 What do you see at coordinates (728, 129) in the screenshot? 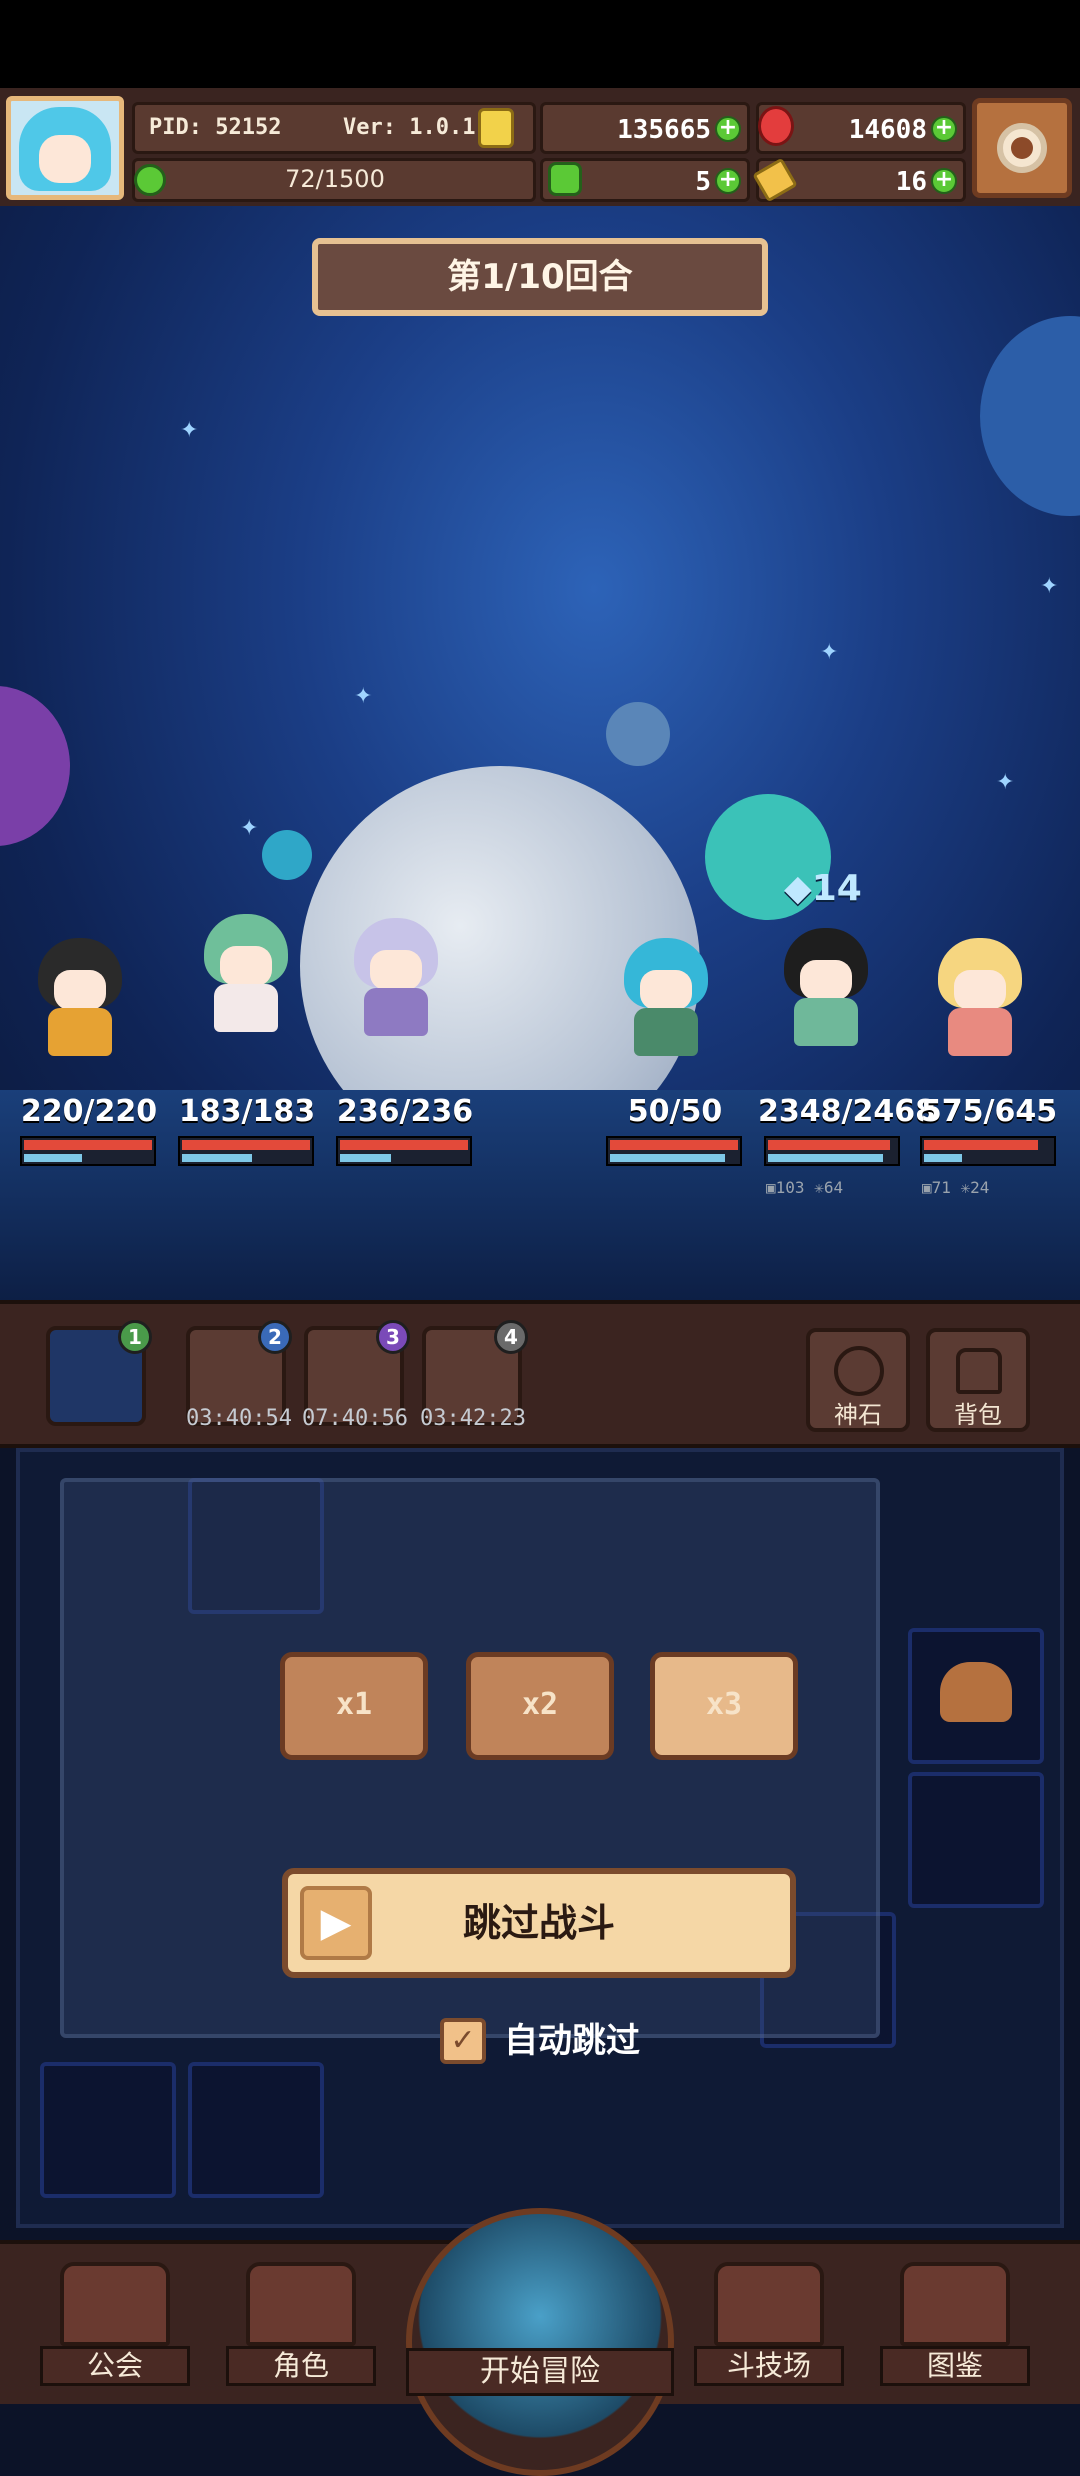
I see `add-gold-icon: +` at bounding box center [728, 129].